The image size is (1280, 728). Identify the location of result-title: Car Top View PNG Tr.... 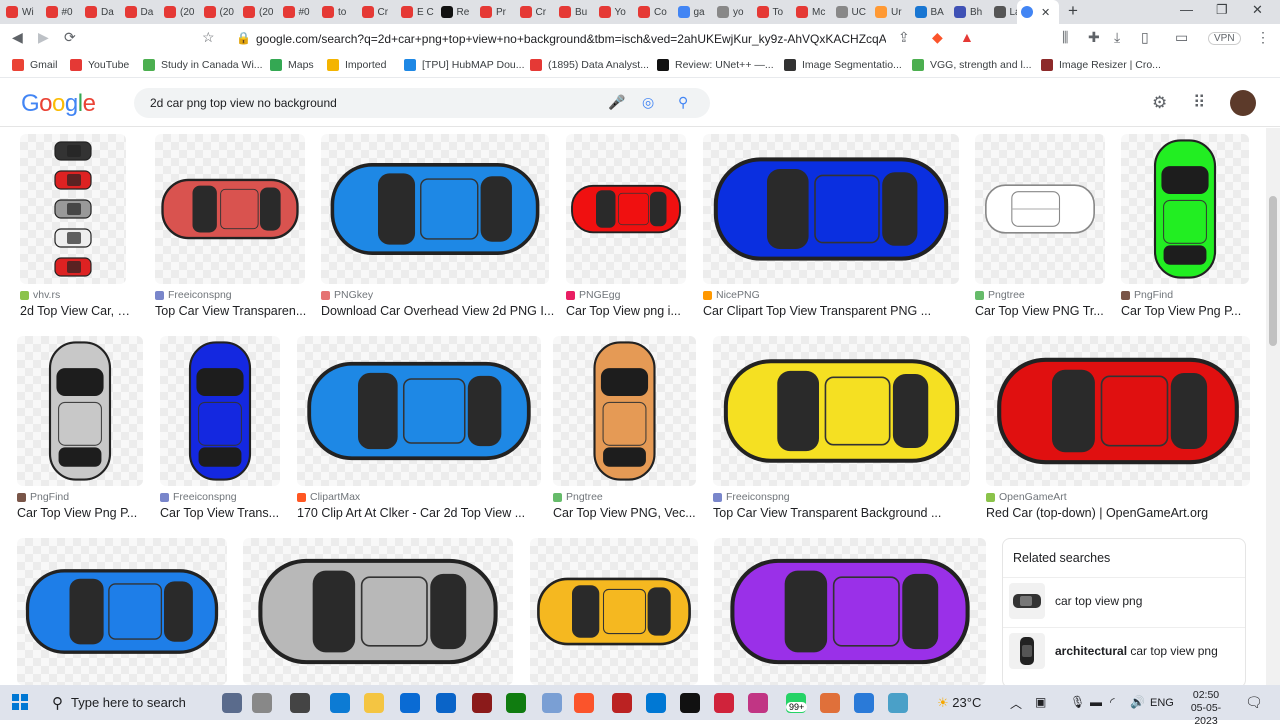
(1044, 311).